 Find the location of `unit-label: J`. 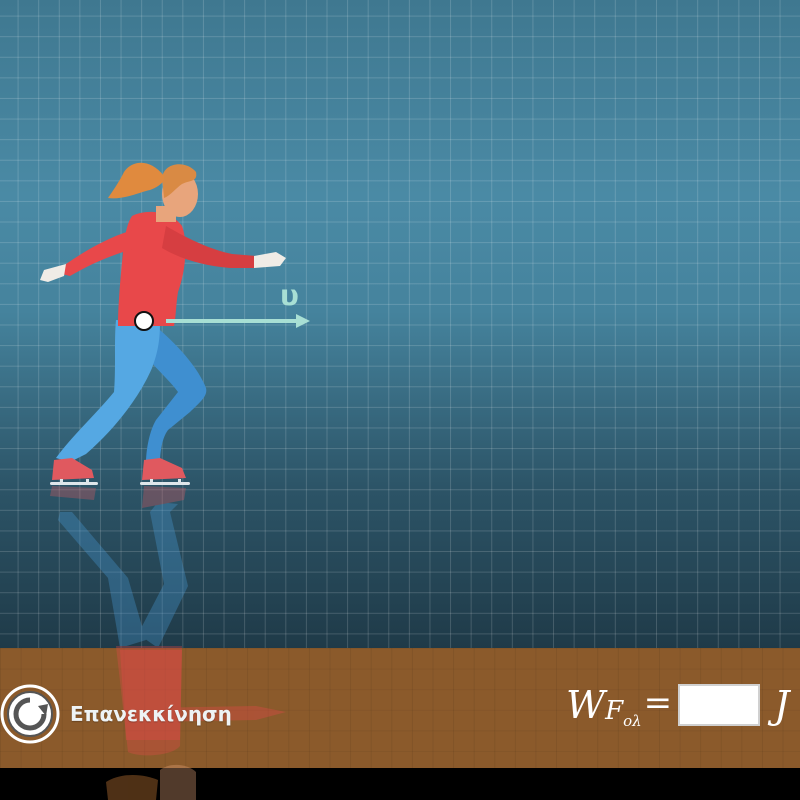

unit-label: J is located at coordinates (782, 705).